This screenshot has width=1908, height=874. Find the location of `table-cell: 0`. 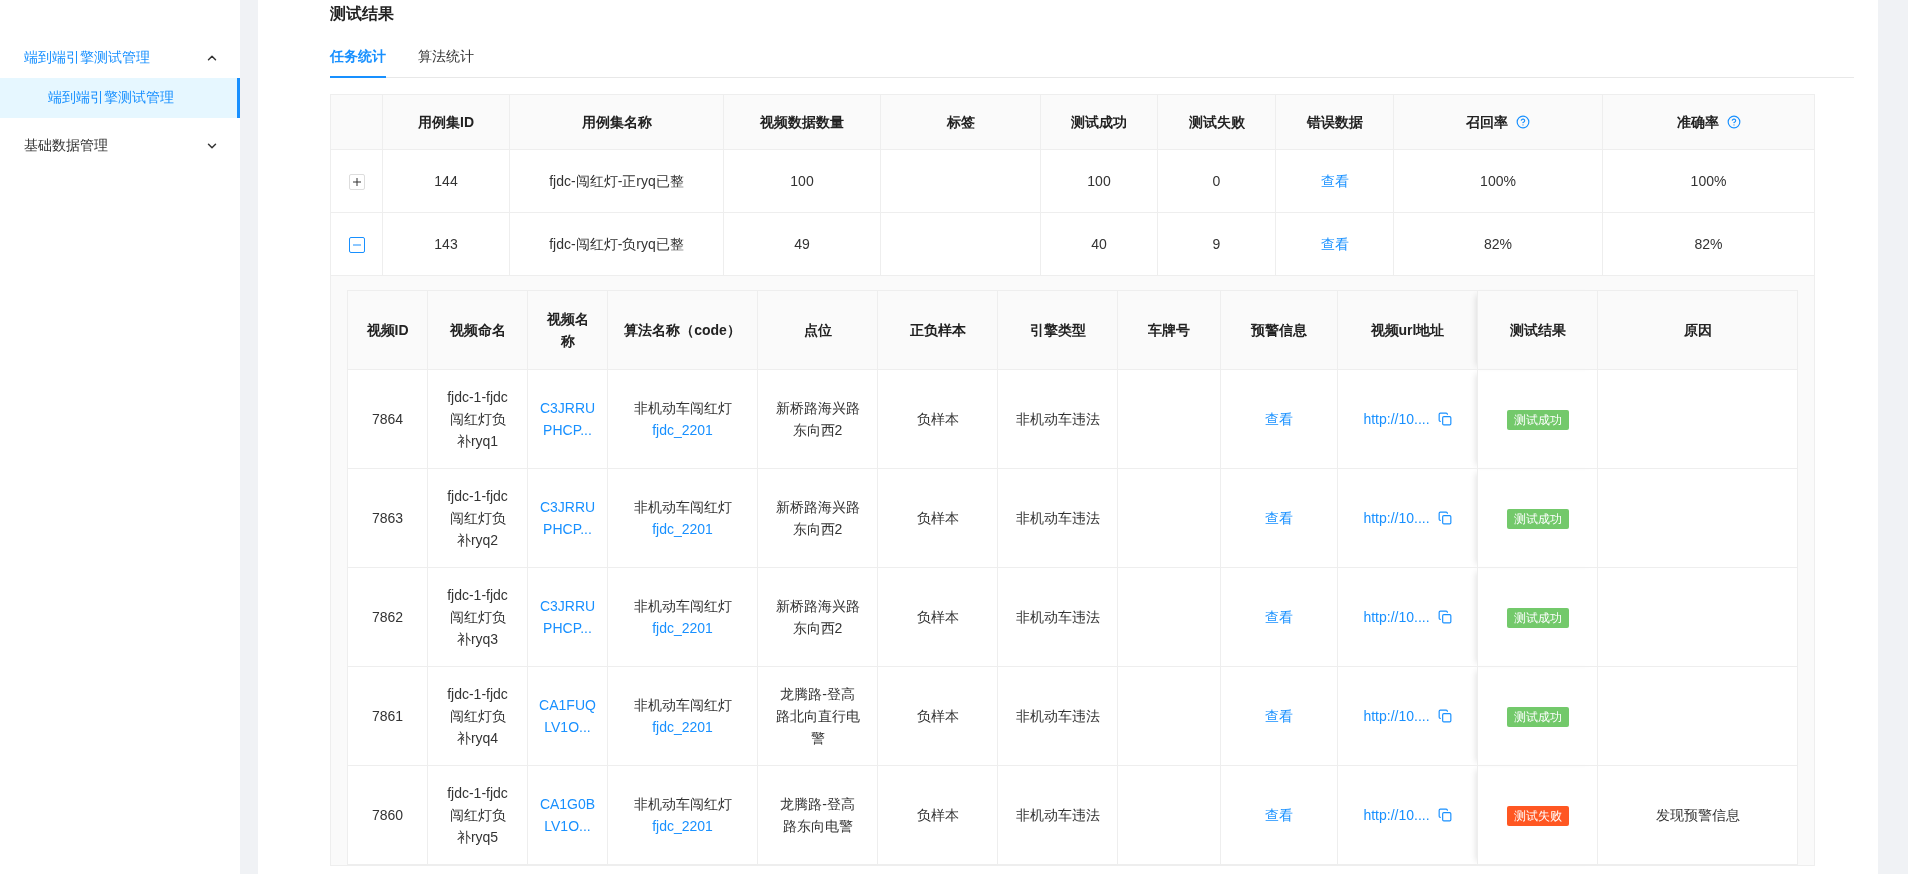

table-cell: 0 is located at coordinates (1216, 181).